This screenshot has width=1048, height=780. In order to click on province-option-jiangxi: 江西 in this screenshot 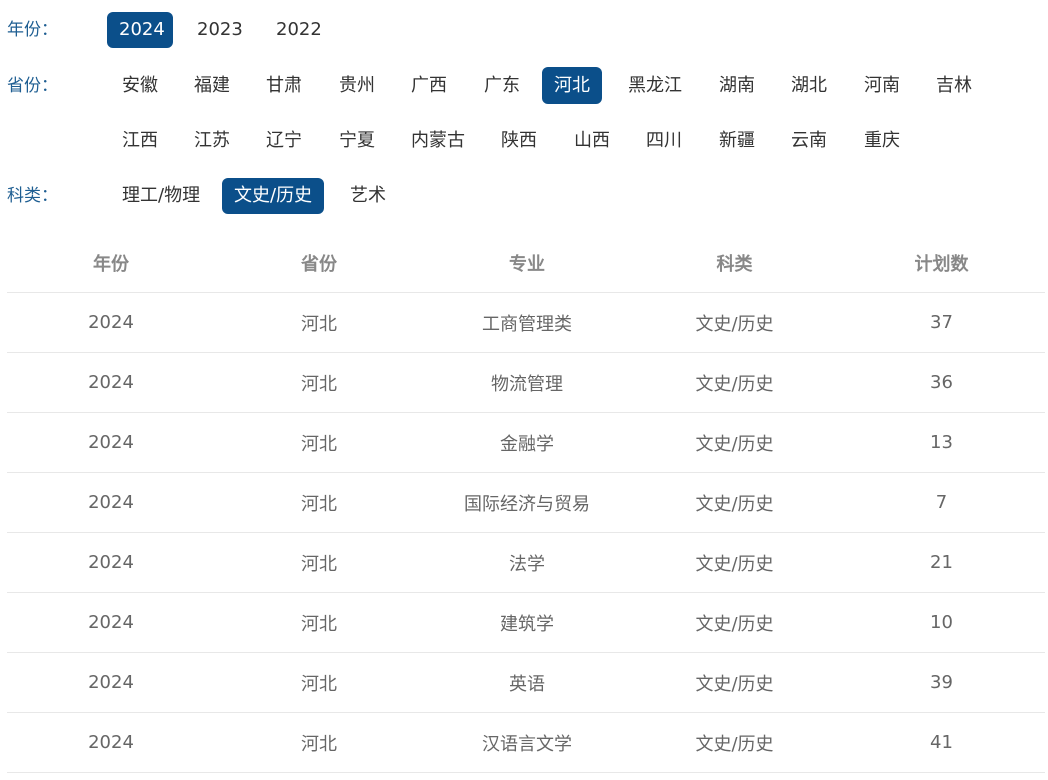, I will do `click(138, 141)`.